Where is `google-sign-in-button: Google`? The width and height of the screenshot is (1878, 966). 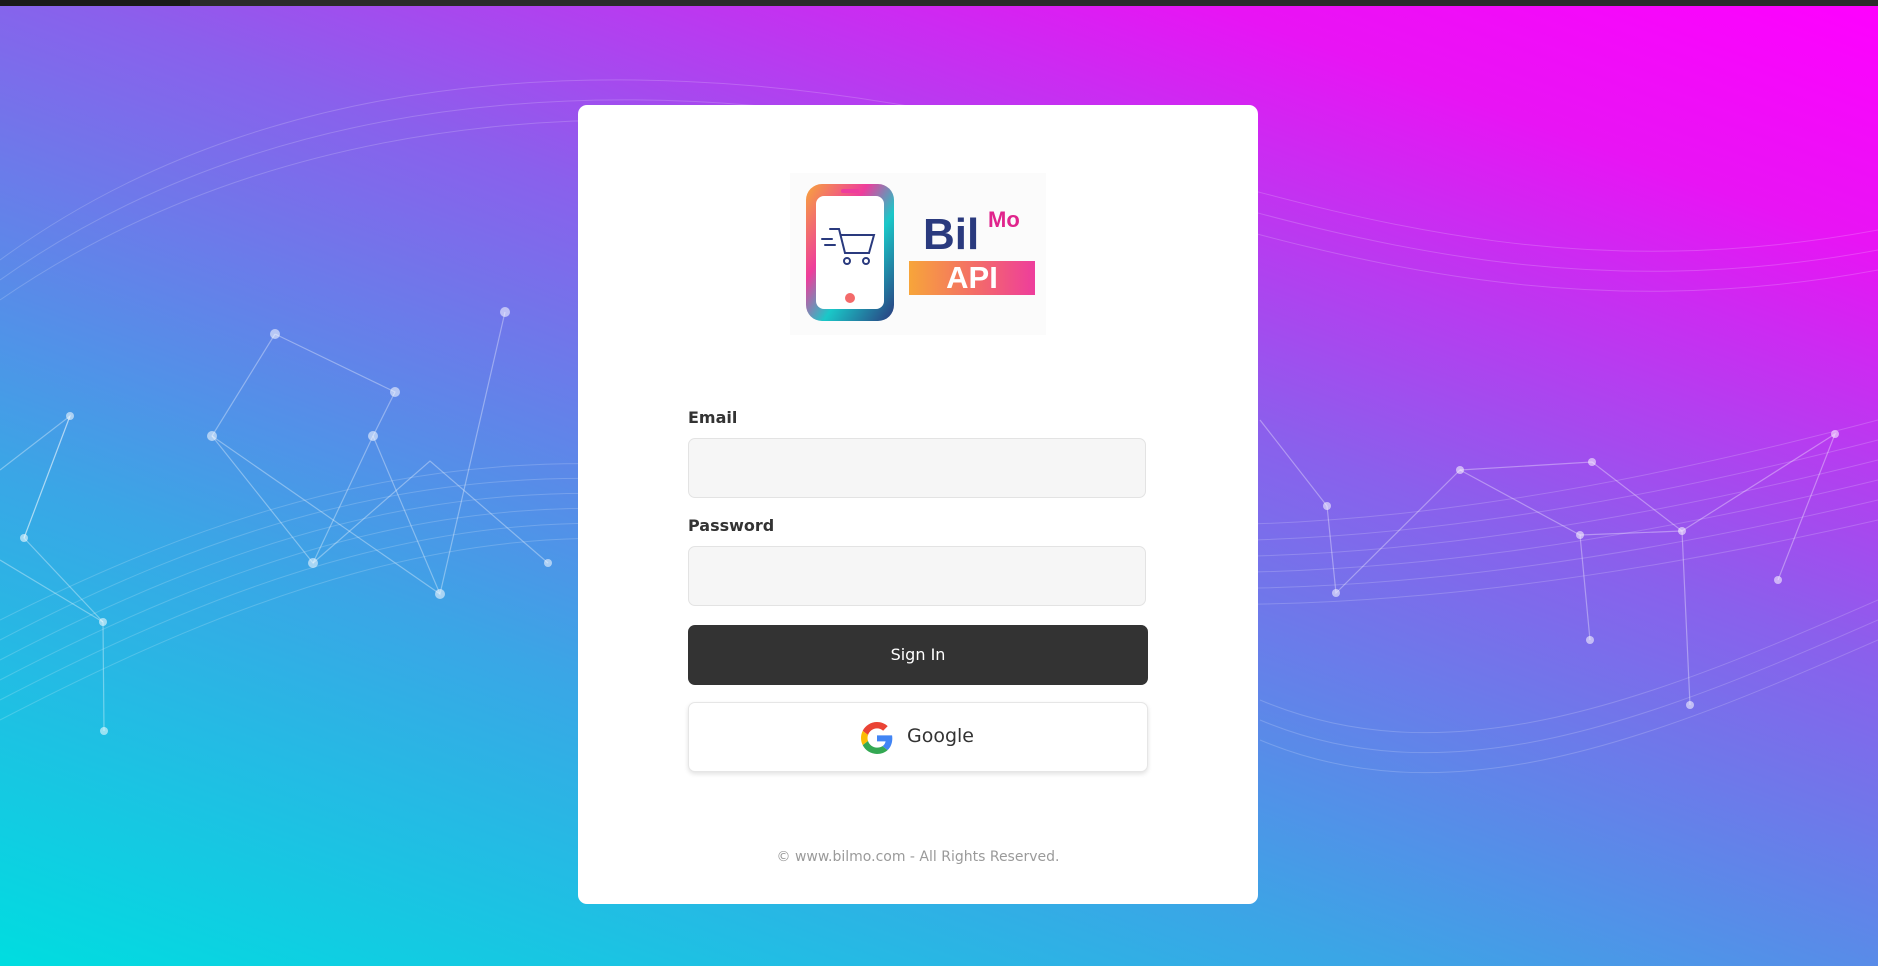
google-sign-in-button: Google is located at coordinates (918, 737).